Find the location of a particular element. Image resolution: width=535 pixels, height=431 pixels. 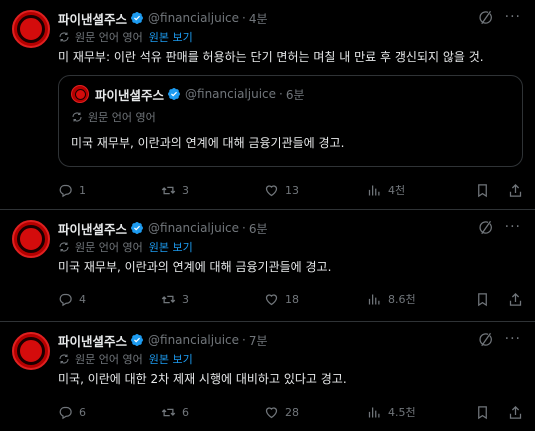

reply-button: 1 is located at coordinates (109, 190).